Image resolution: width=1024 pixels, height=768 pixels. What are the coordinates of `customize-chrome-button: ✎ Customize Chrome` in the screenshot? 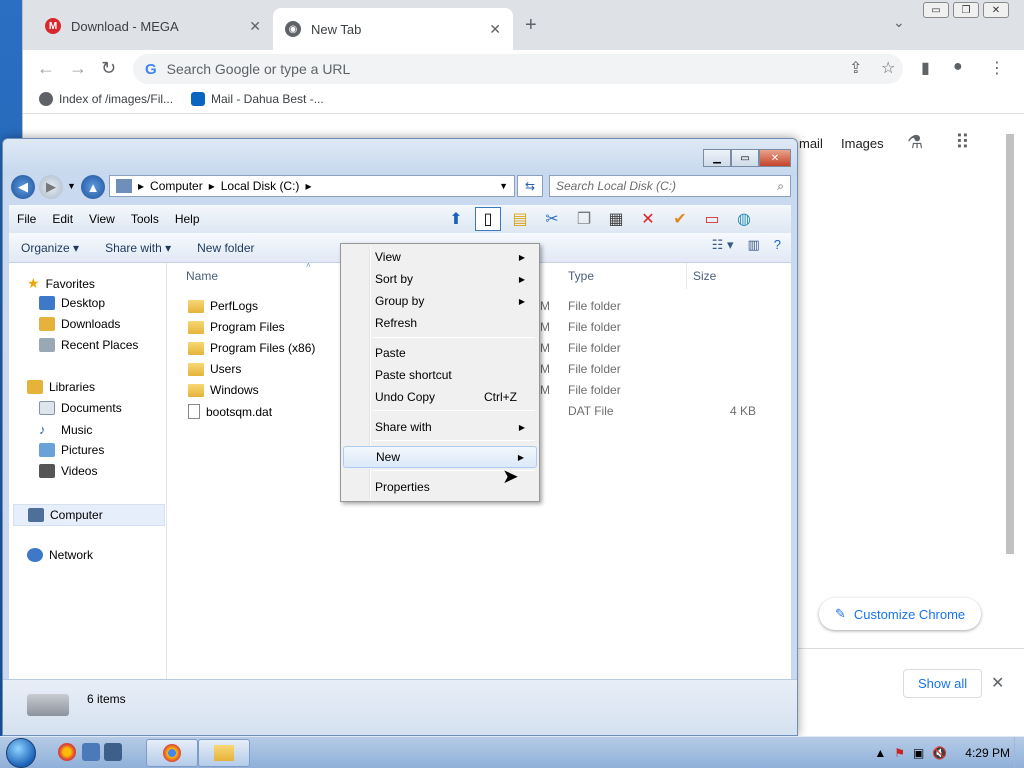 It's located at (900, 614).